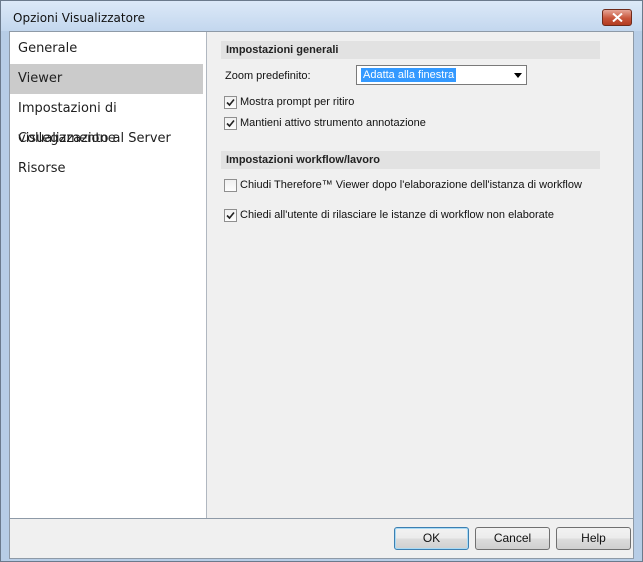 The image size is (643, 562). Describe the element at coordinates (410, 50) in the screenshot. I see `general-settings-header: Impostazioni generali` at that location.